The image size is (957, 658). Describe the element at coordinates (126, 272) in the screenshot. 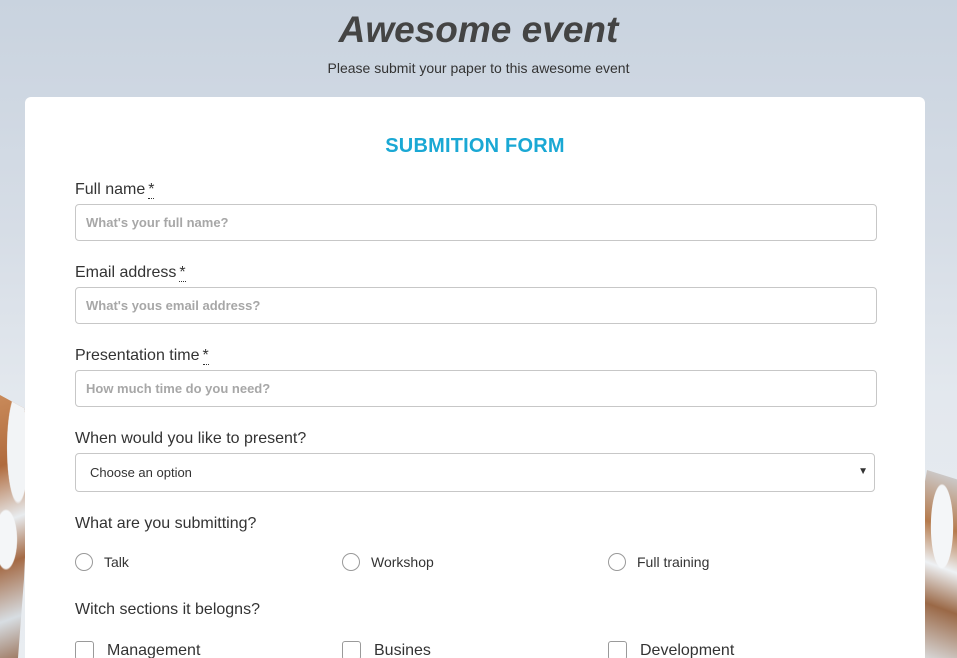

I see `email-label-text: Email address` at that location.